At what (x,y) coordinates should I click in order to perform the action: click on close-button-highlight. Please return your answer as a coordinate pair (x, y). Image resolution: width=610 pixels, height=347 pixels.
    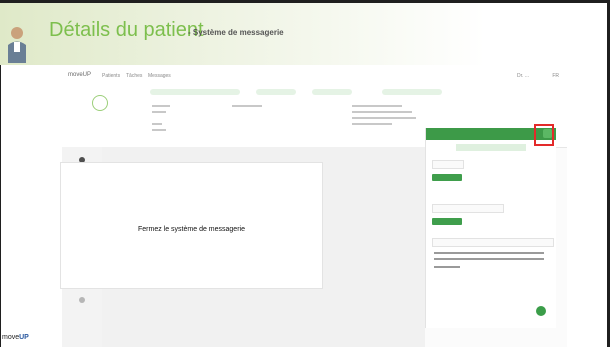
    Looking at the image, I should click on (544, 135).